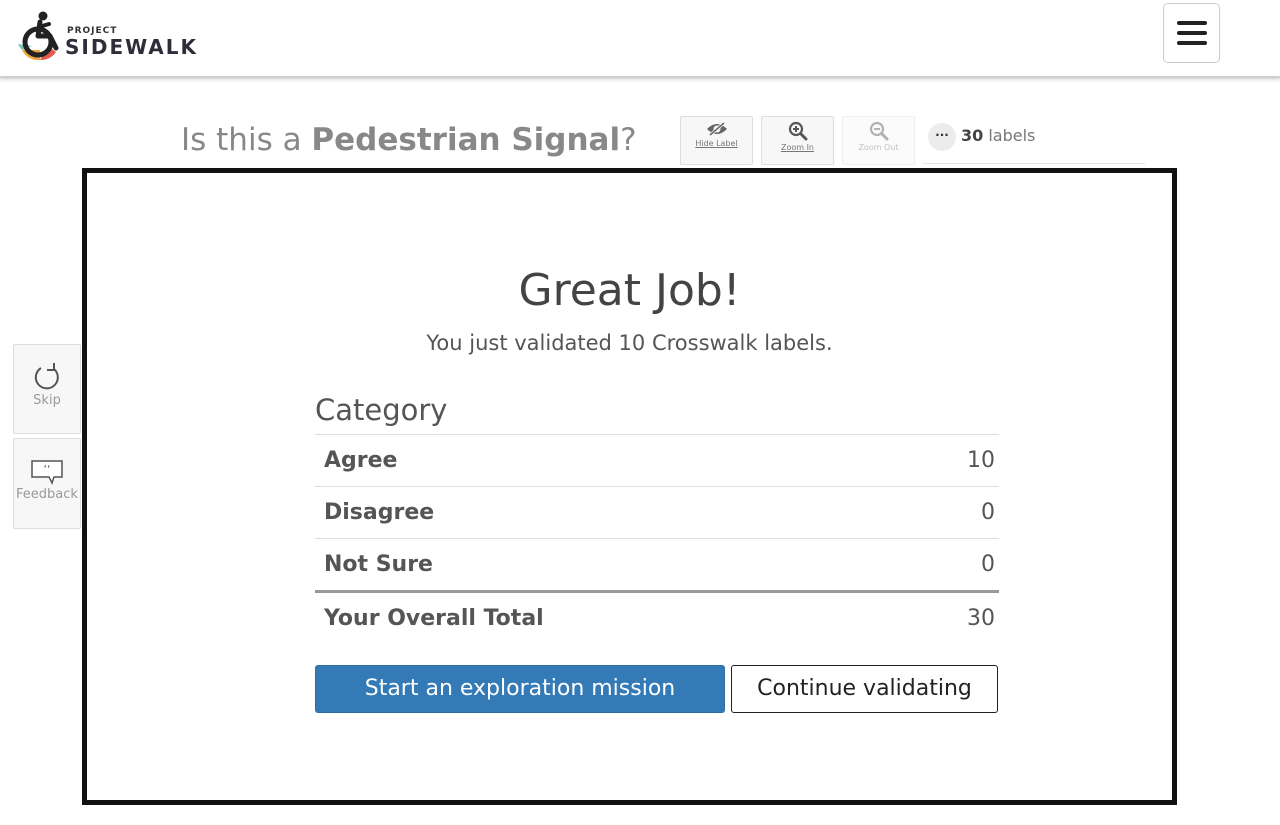 The width and height of the screenshot is (1280, 825). I want to click on label-count: ··· 30 labels, so click(1034, 142).